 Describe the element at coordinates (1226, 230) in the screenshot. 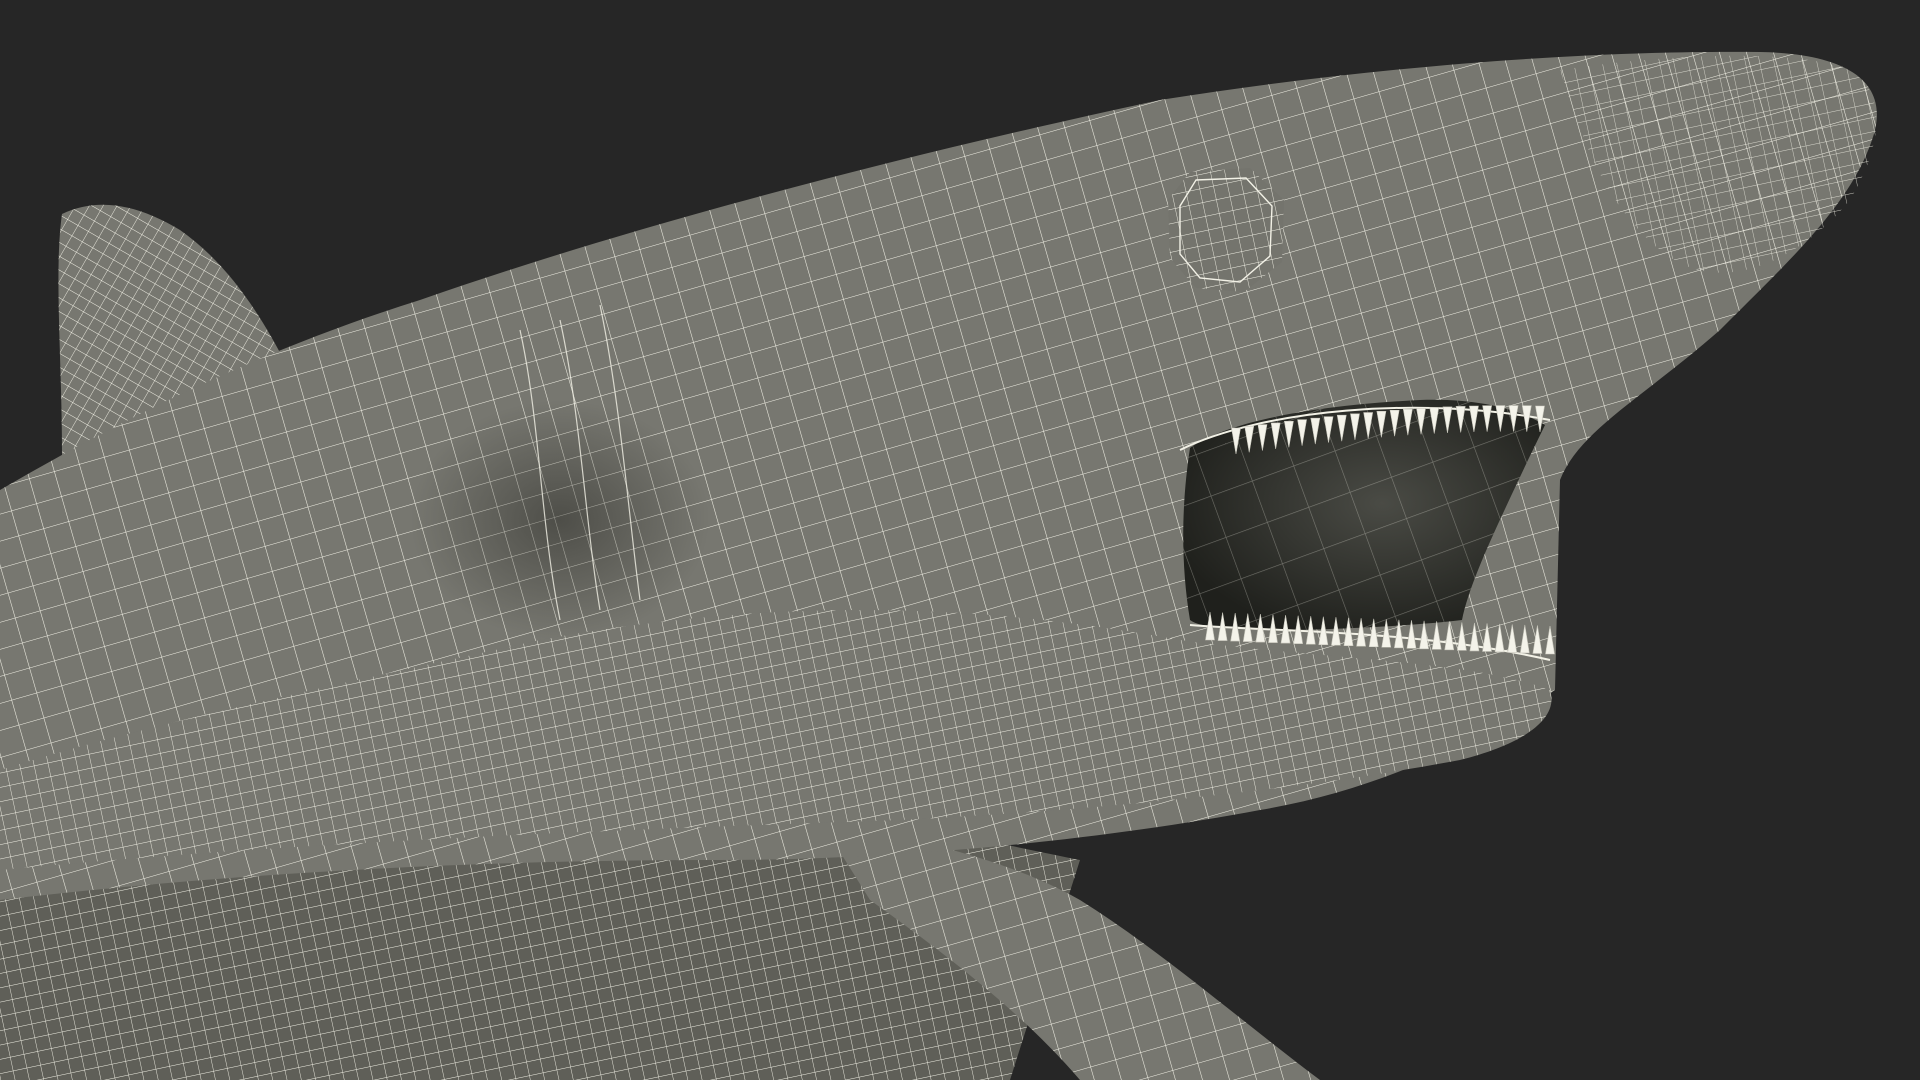

I see `shark-eye` at that location.